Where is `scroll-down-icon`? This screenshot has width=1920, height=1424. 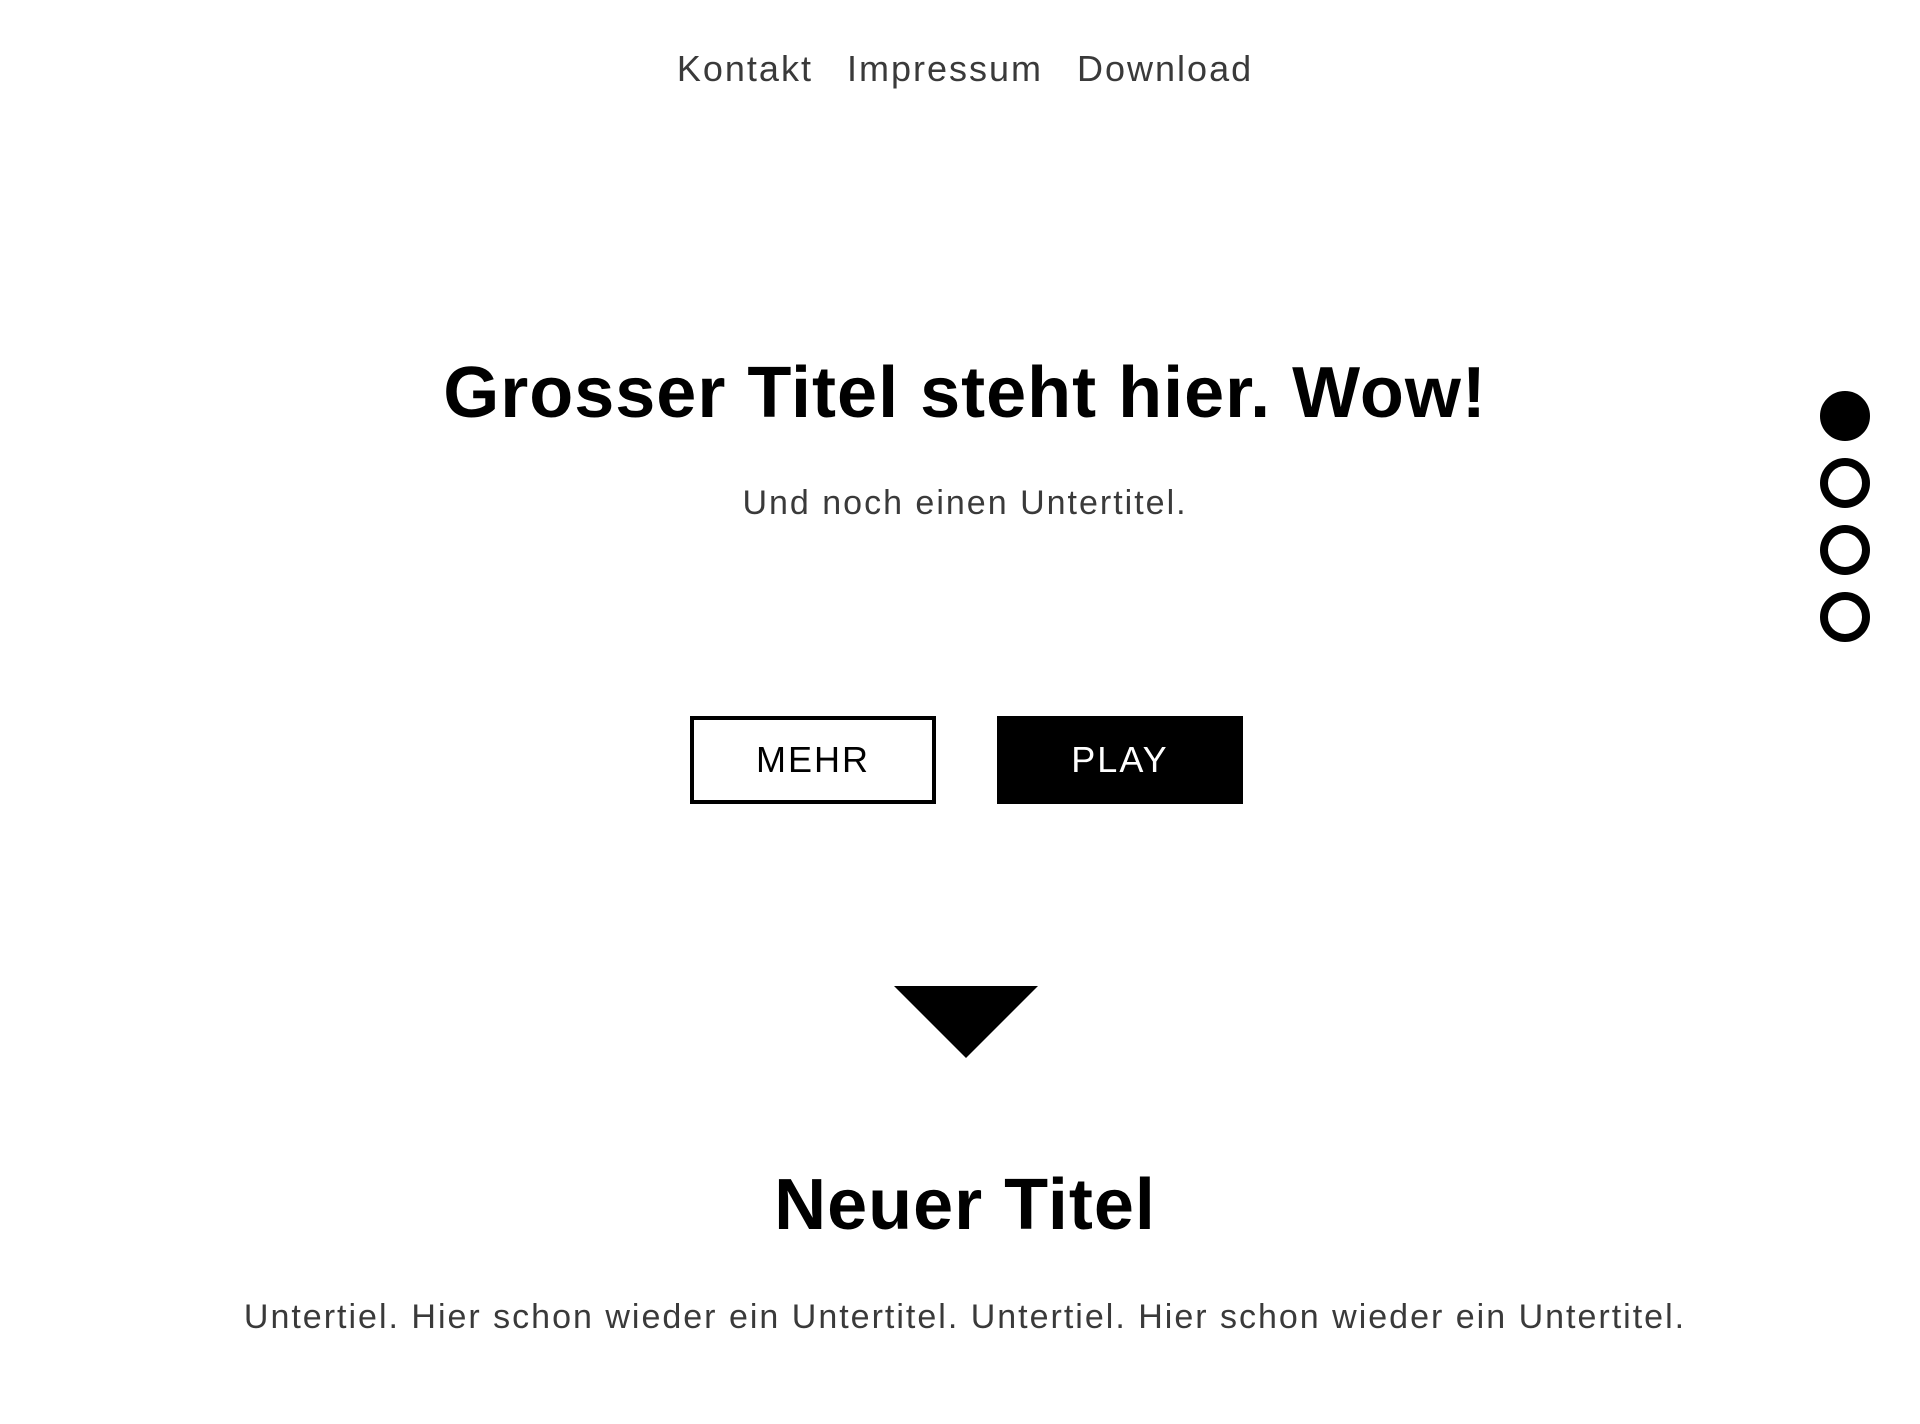
scroll-down-icon is located at coordinates (966, 1022).